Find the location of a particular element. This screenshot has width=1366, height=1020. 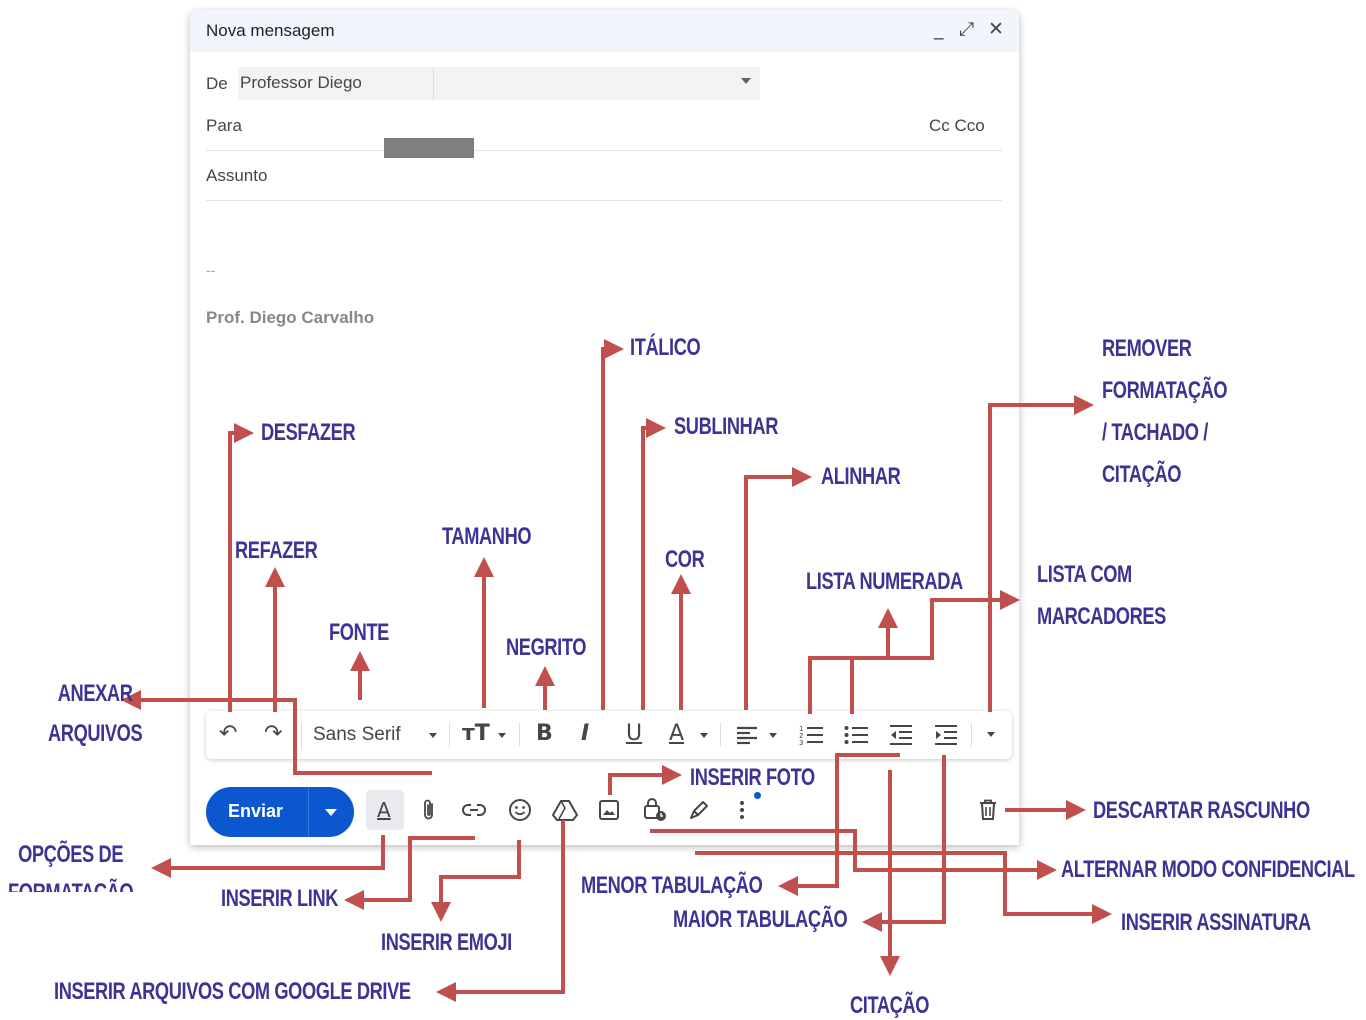

arrow-maior-tabulacao is located at coordinates (904, 843).